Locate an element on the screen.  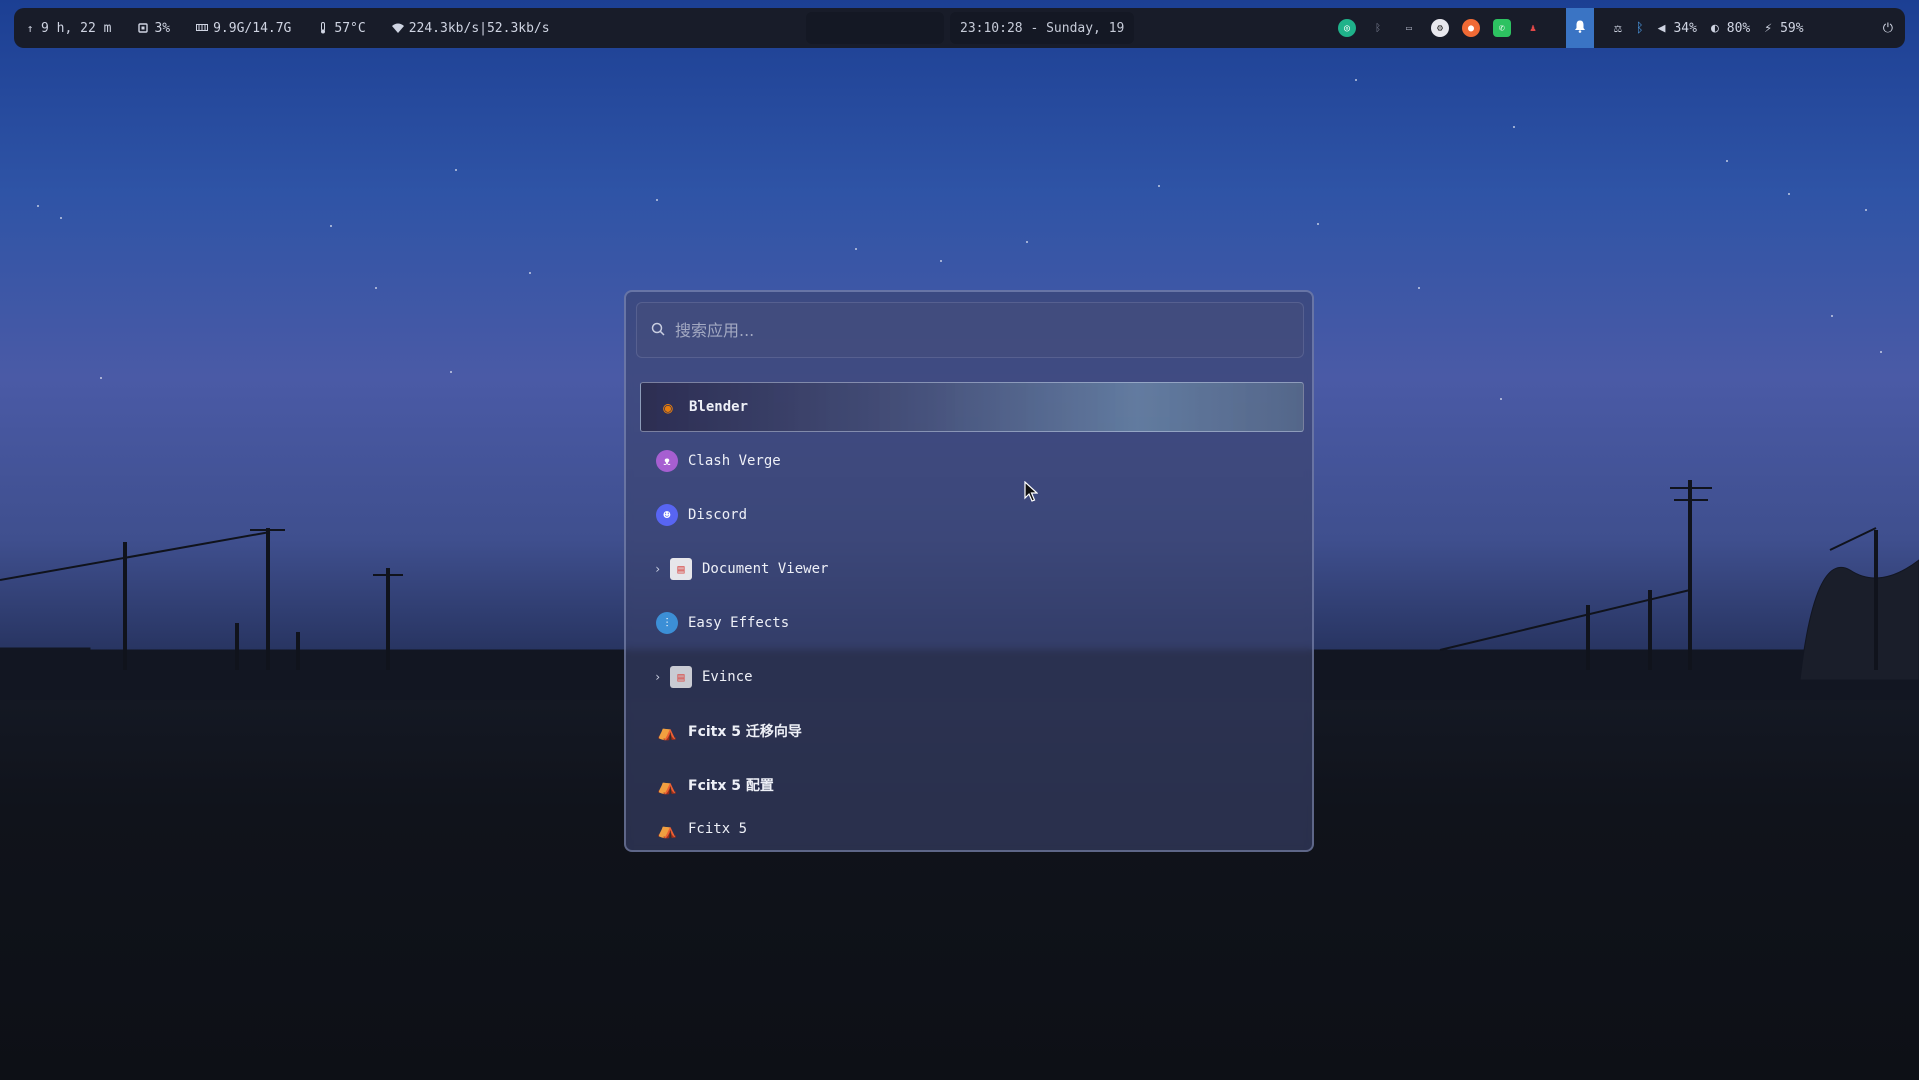
tray-app-icon: ◎ is located at coordinates (1347, 28).